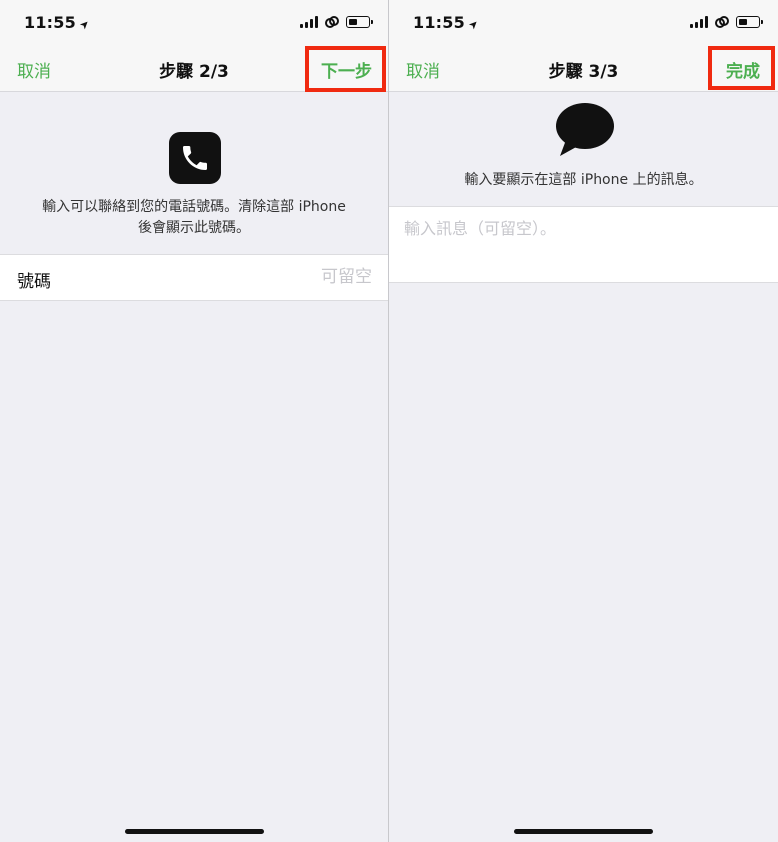  What do you see at coordinates (583, 180) in the screenshot?
I see `step3-description: 輸入要顯示在這部 iPhone 上的訊息。` at bounding box center [583, 180].